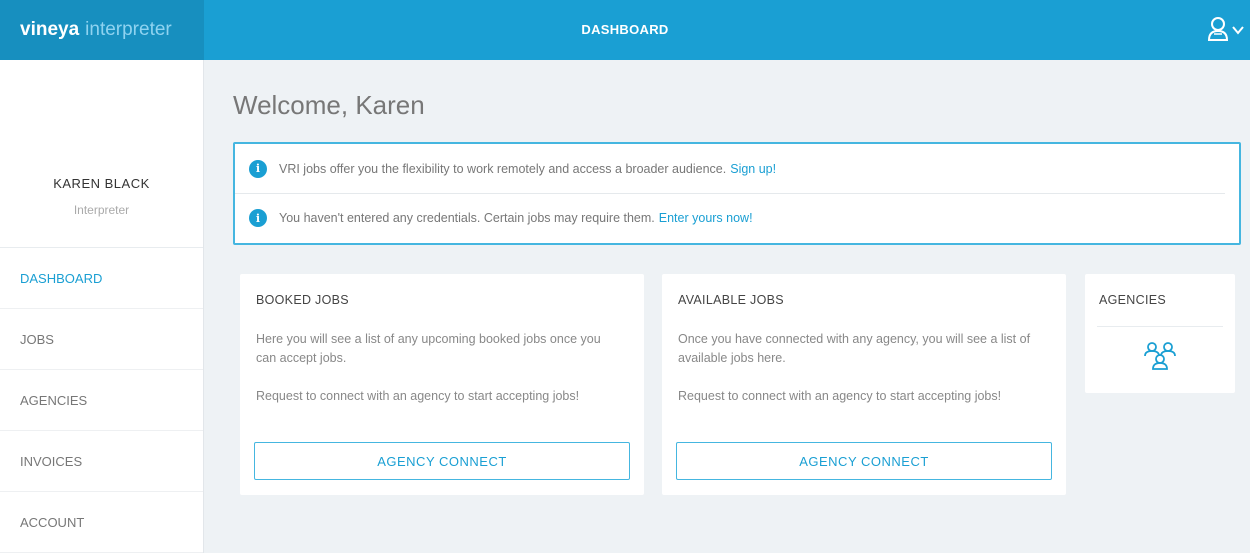  I want to click on sidebar-item-dashboard: DASHBOARD, so click(101, 278).